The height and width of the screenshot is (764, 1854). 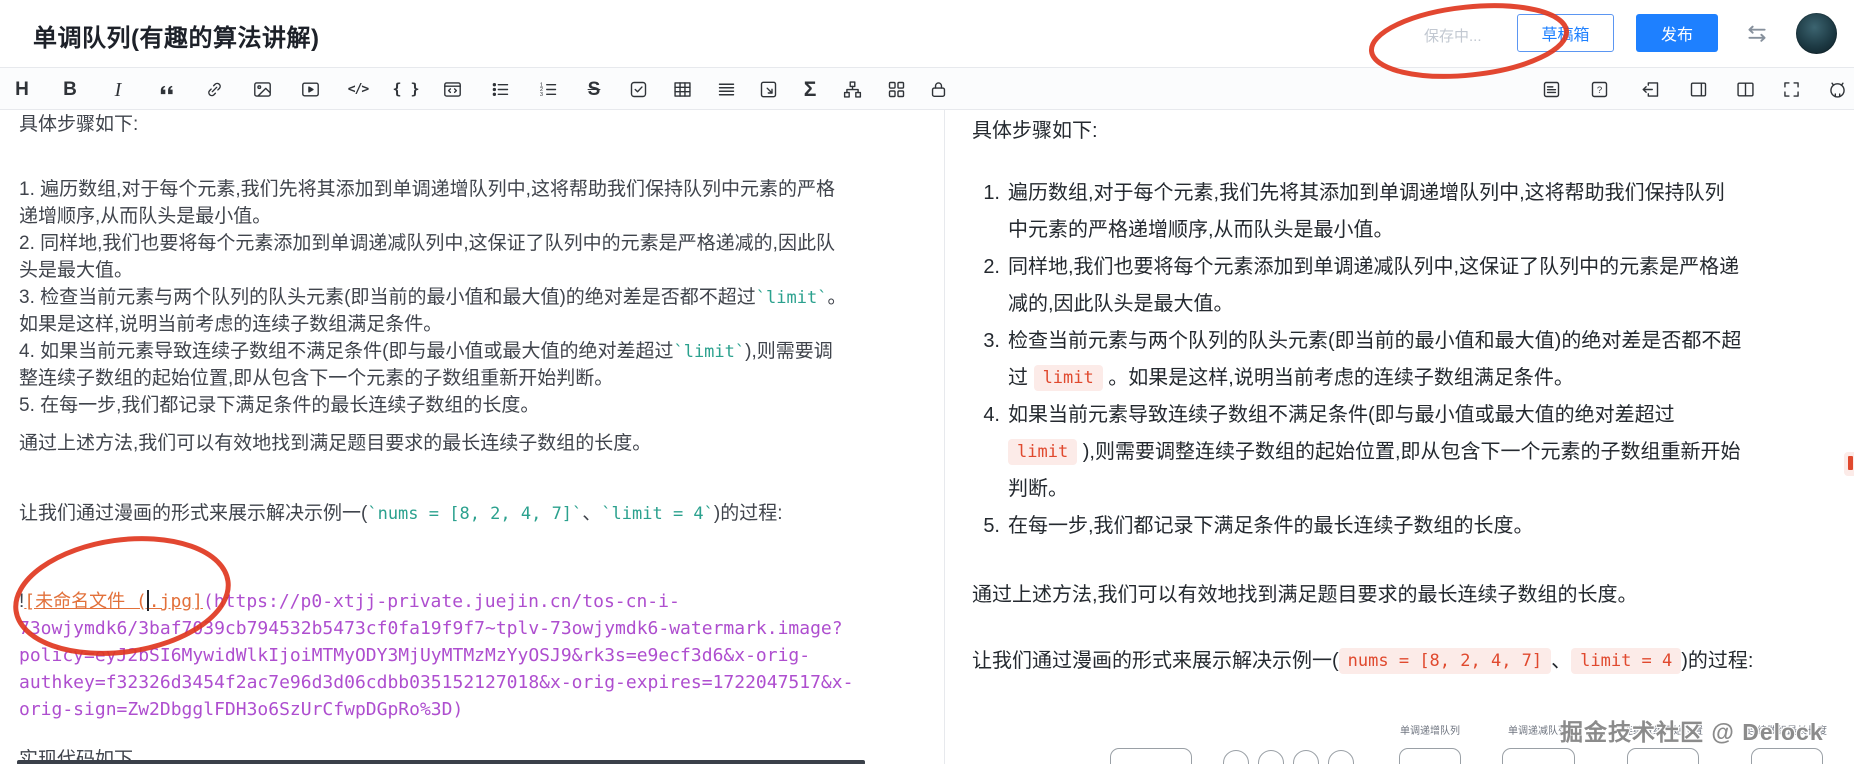 I want to click on preview-list-line: 减的,因此队头是最大值。, so click(x=1121, y=304).